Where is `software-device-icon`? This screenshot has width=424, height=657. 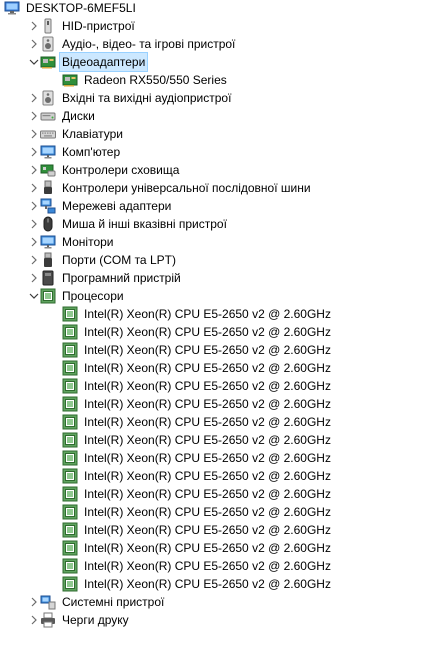
software-device-icon is located at coordinates (48, 278).